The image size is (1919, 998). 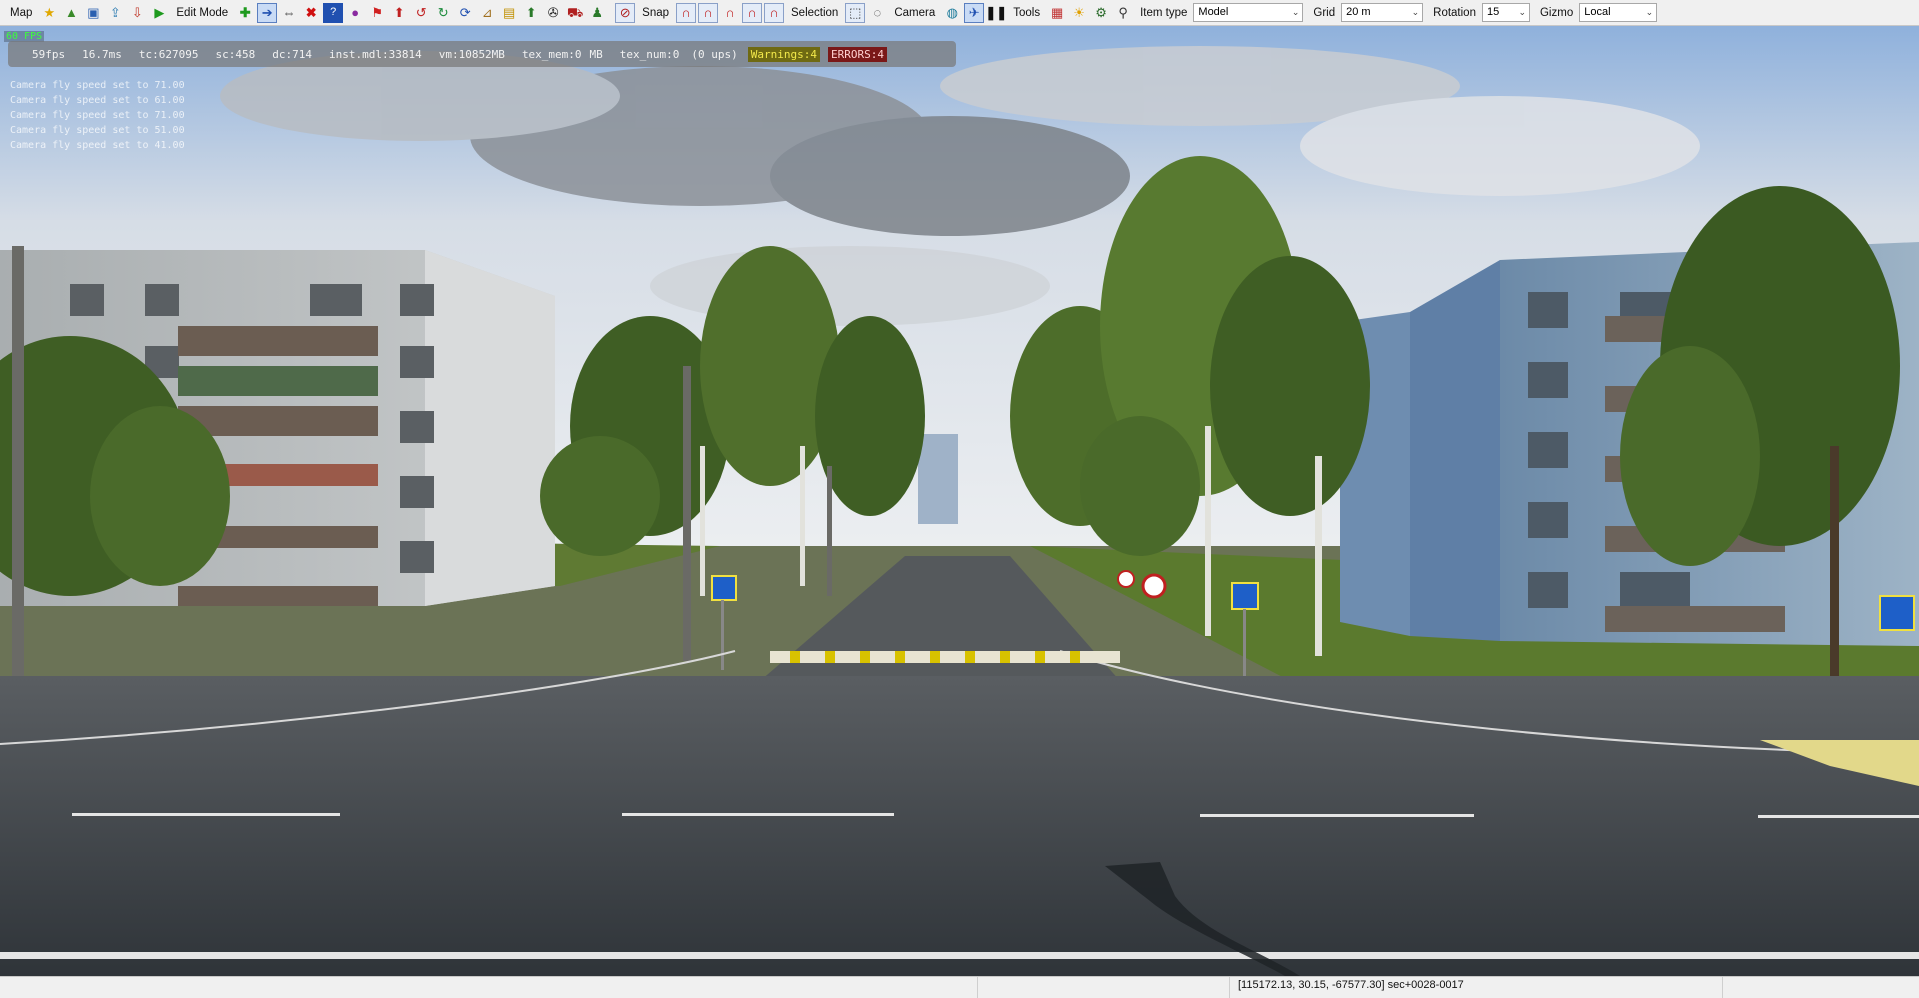 I want to click on distant-tower, so click(x=938, y=479).